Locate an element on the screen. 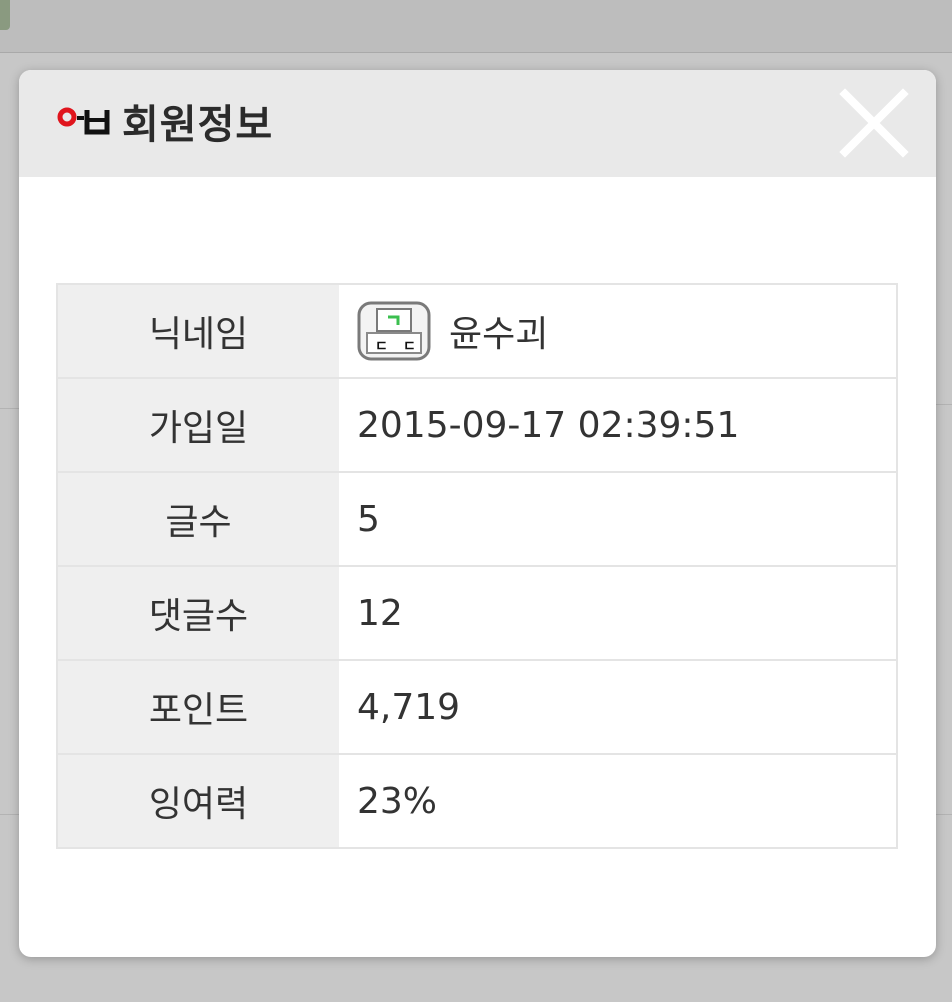 This screenshot has height=1002, width=952. close-icon is located at coordinates (874, 123).